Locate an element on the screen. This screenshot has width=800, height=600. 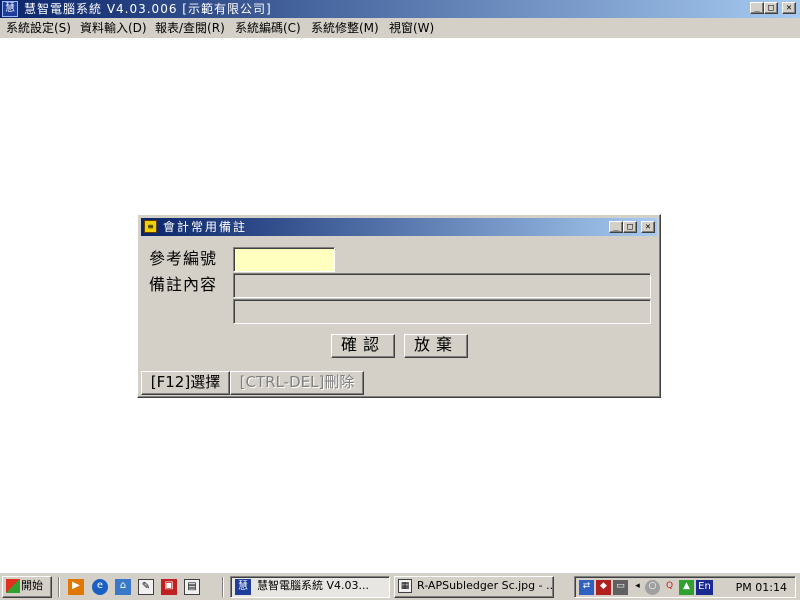
media-player-icon: ▶ is located at coordinates (76, 587).